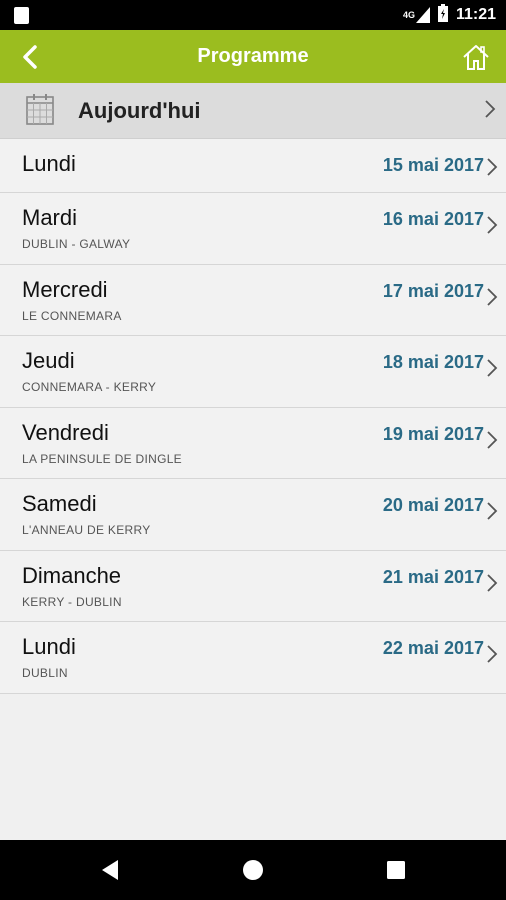 This screenshot has width=506, height=900. Describe the element at coordinates (253, 166) in the screenshot. I see `day-row-1: Lundi 15 mai 2017` at that location.